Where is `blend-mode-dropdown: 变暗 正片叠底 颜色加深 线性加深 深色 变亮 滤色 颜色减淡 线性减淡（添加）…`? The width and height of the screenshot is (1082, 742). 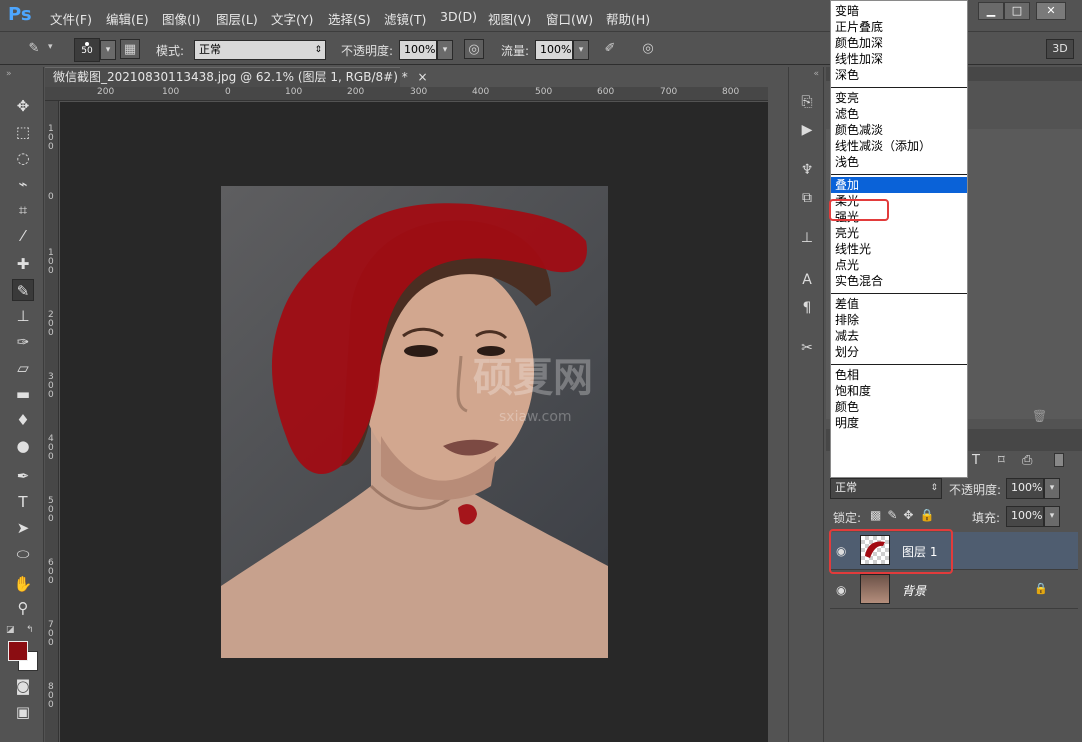
blend-mode-dropdown: 变暗 正片叠底 颜色加深 线性加深 深色 变亮 滤色 颜色减淡 线性减淡（添加）… is located at coordinates (899, 239).